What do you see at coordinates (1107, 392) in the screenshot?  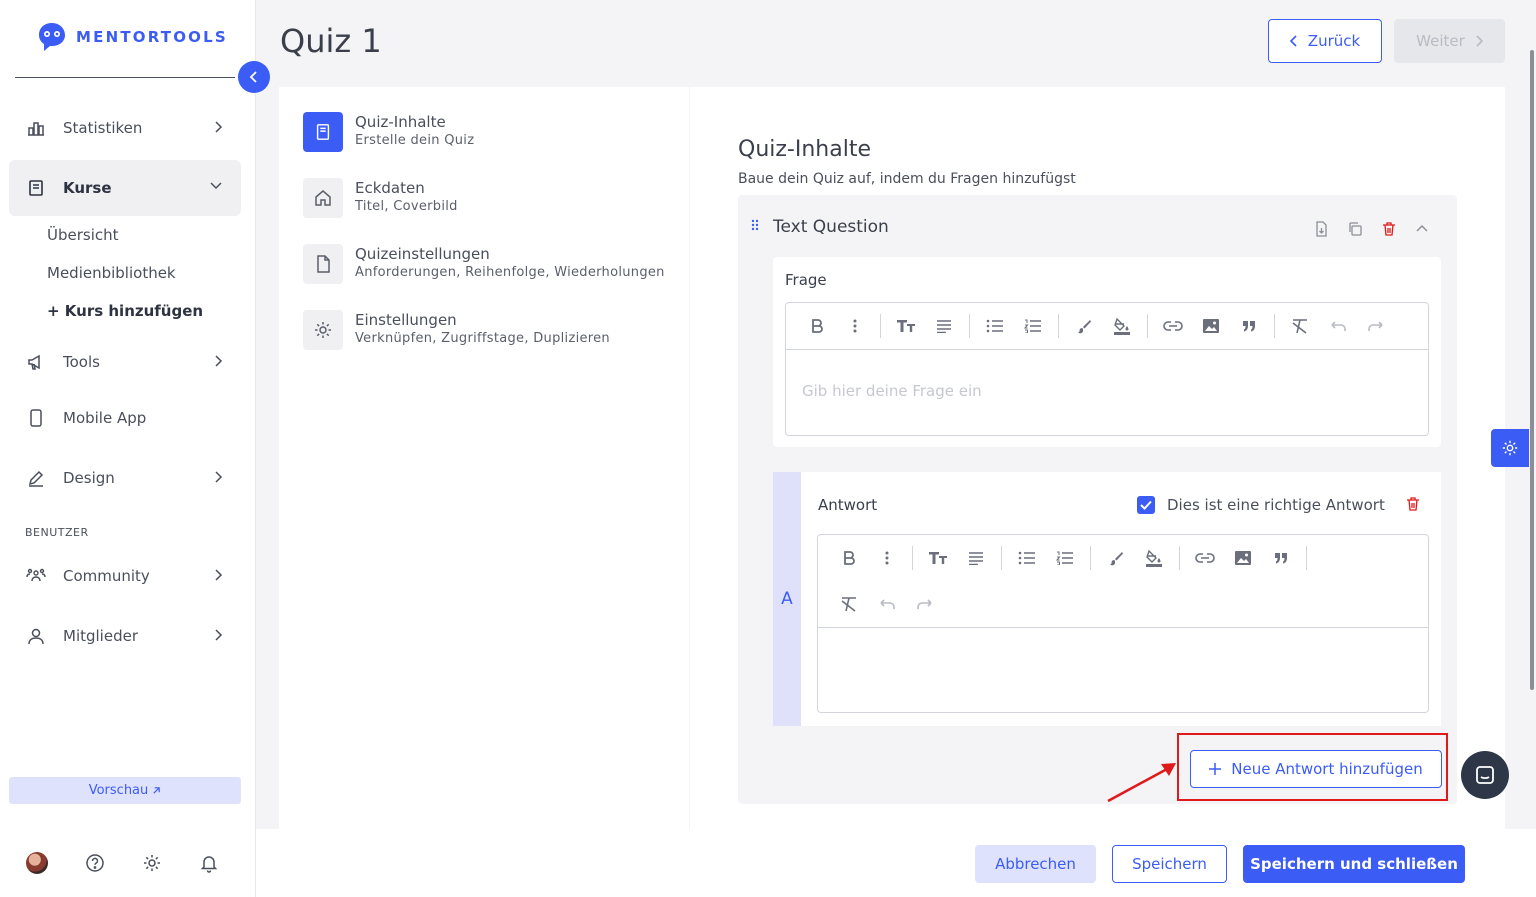 I see `question-text-area: Gib hier deine Frage ein` at bounding box center [1107, 392].